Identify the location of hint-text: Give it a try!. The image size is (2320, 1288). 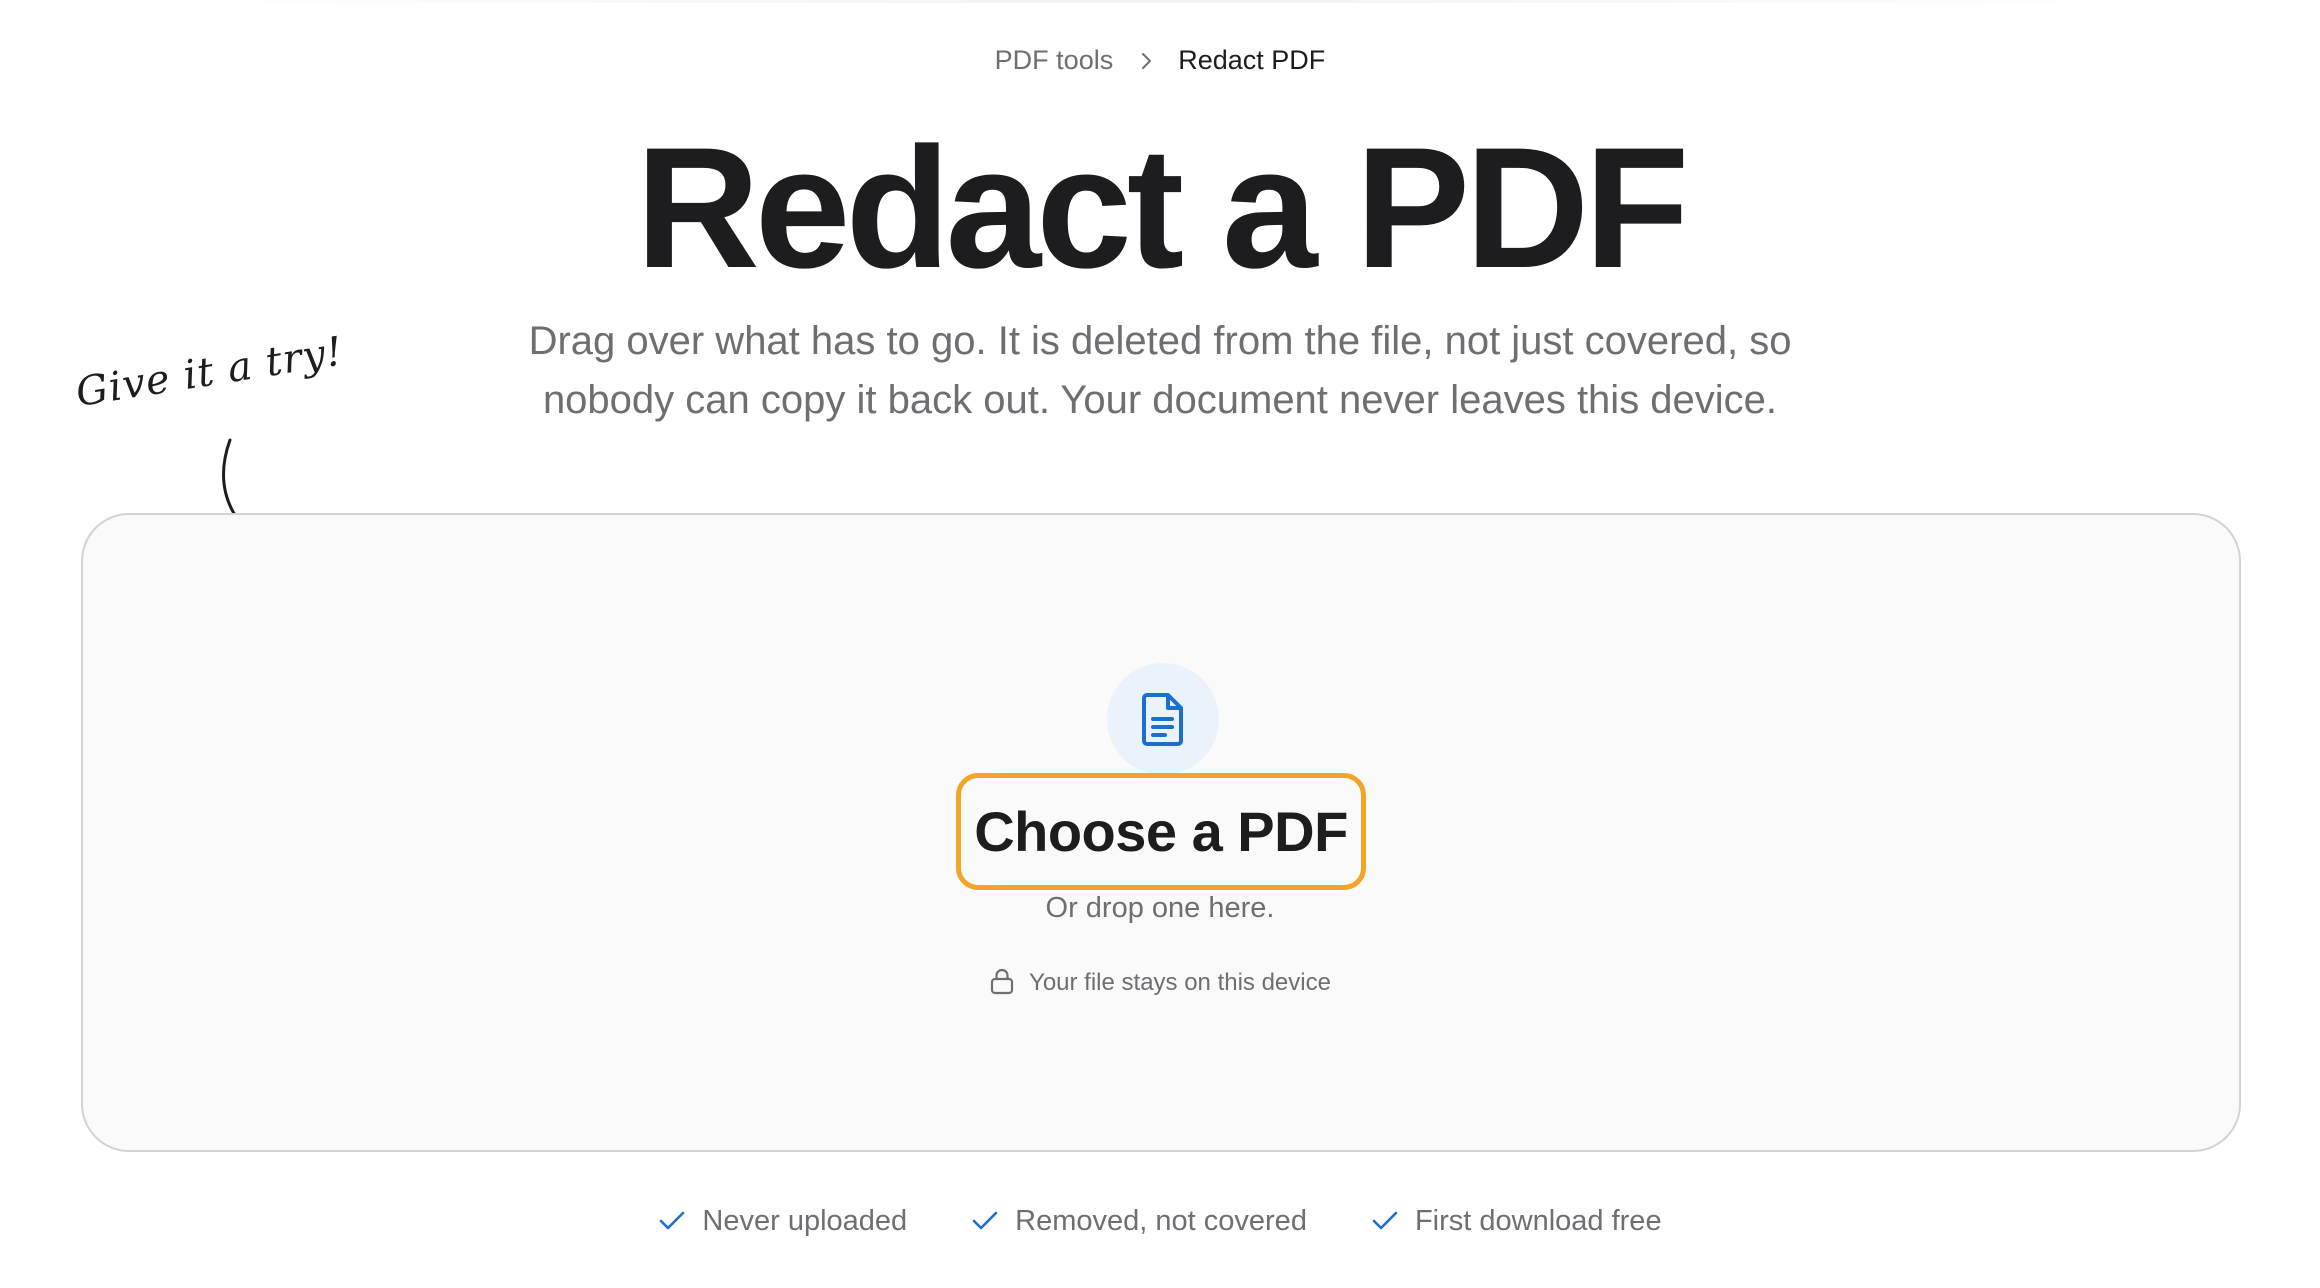
(209, 372).